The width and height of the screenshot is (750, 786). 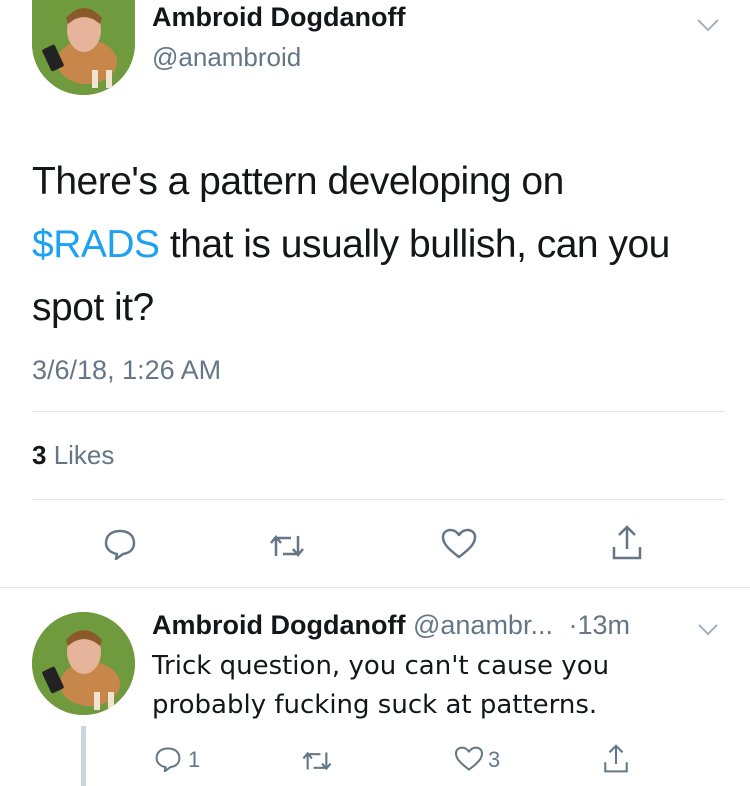 I want to click on cashtag-link: $RADS, so click(x=96, y=244).